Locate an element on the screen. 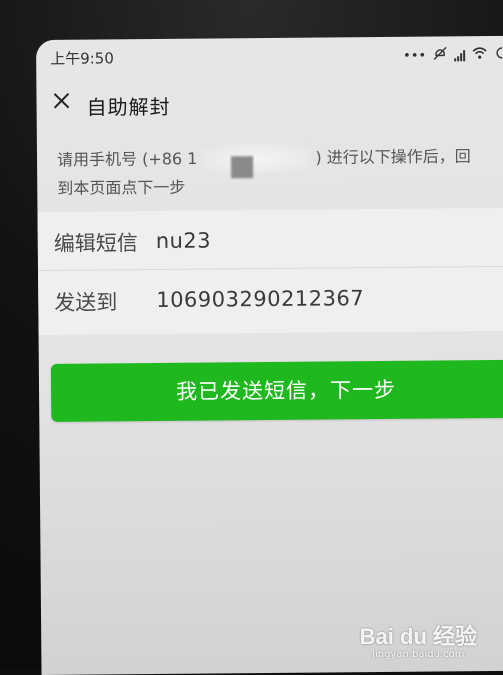 This screenshot has height=675, width=503. status-bar: 上午9:50 ••• is located at coordinates (269, 57).